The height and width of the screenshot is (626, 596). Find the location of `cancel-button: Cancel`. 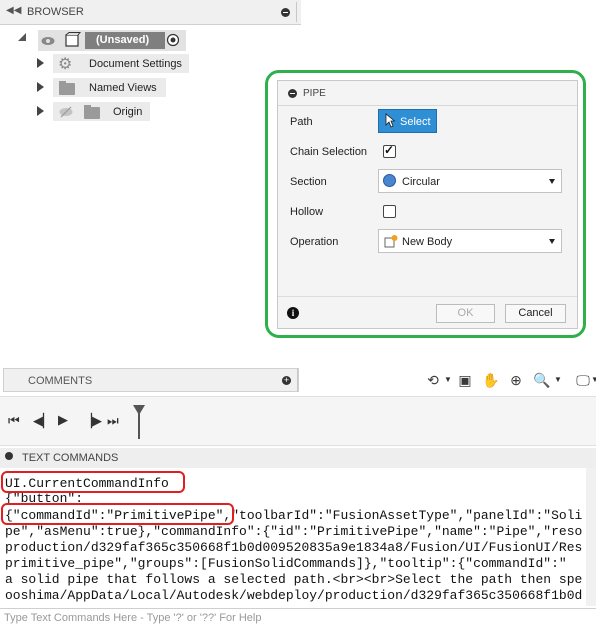

cancel-button: Cancel is located at coordinates (535, 313).